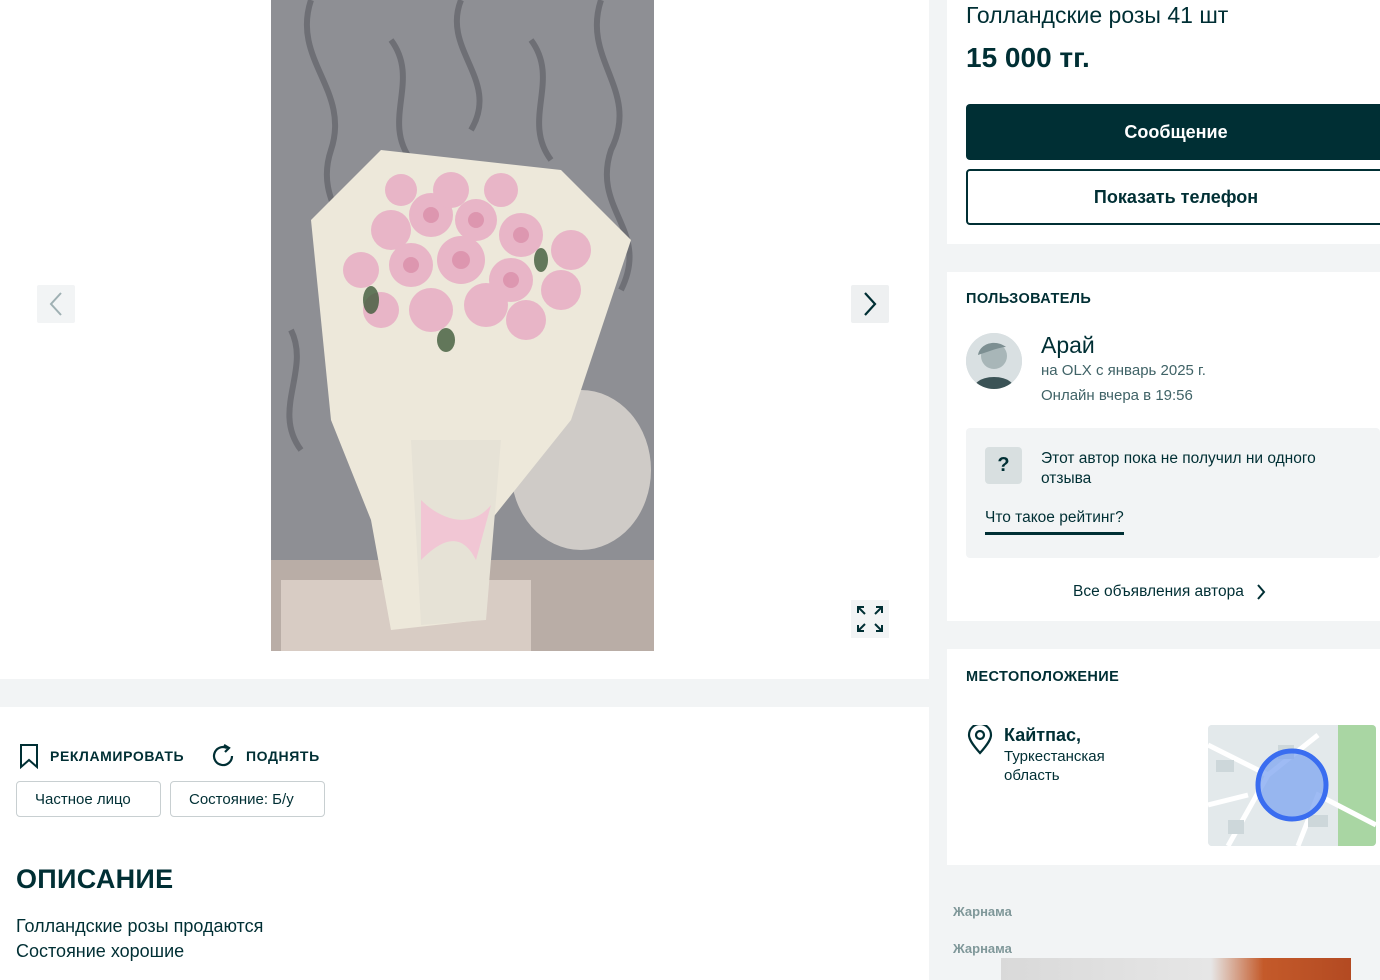 This screenshot has width=1380, height=980. I want to click on ad-banner, so click(1176, 969).